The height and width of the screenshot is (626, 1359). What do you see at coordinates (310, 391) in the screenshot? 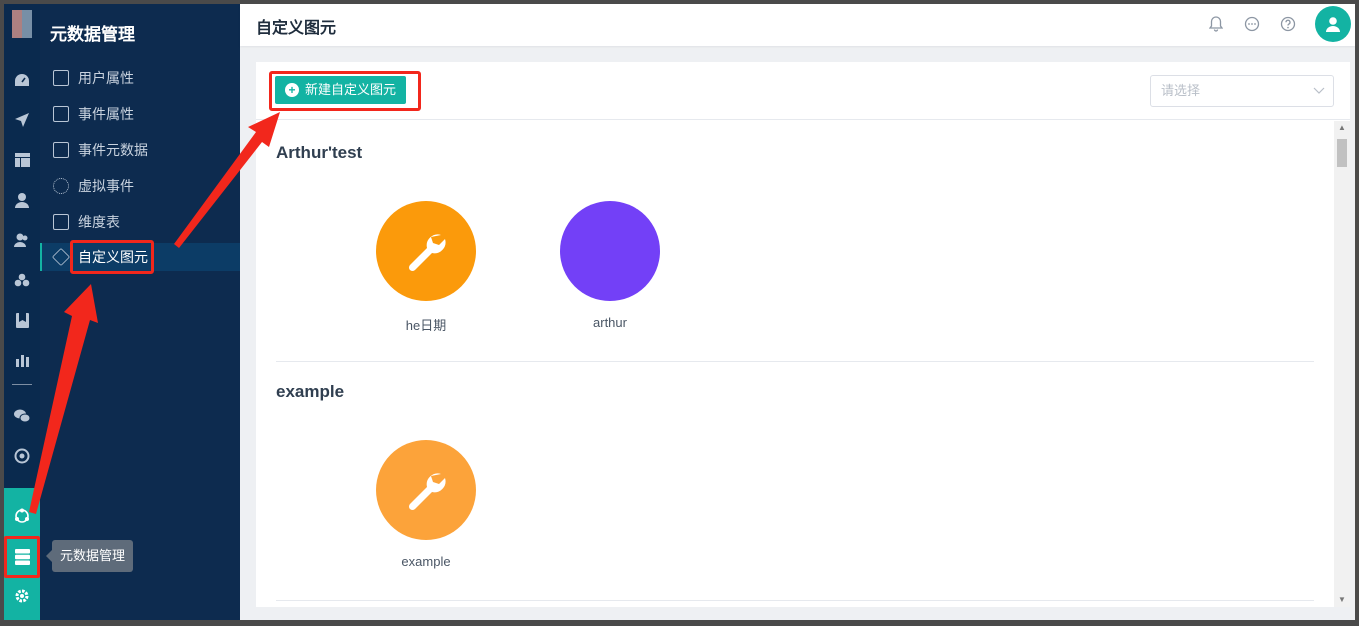
I see `group-title: example` at bounding box center [310, 391].